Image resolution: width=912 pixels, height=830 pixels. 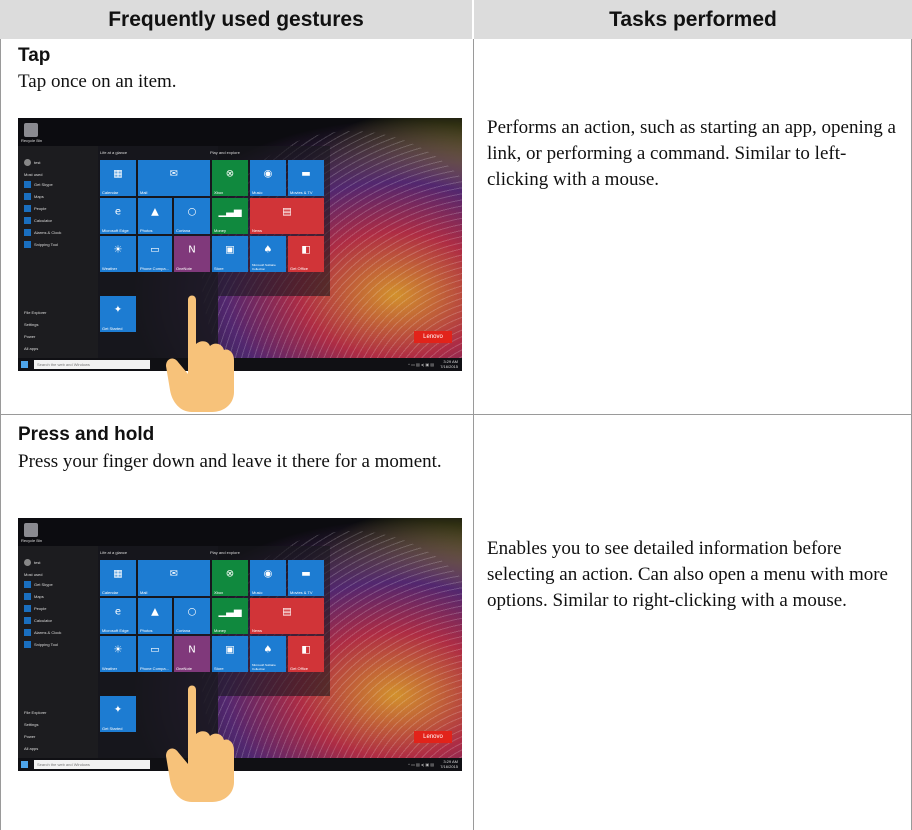 I want to click on news-icon: ▤, so click(x=287, y=212).